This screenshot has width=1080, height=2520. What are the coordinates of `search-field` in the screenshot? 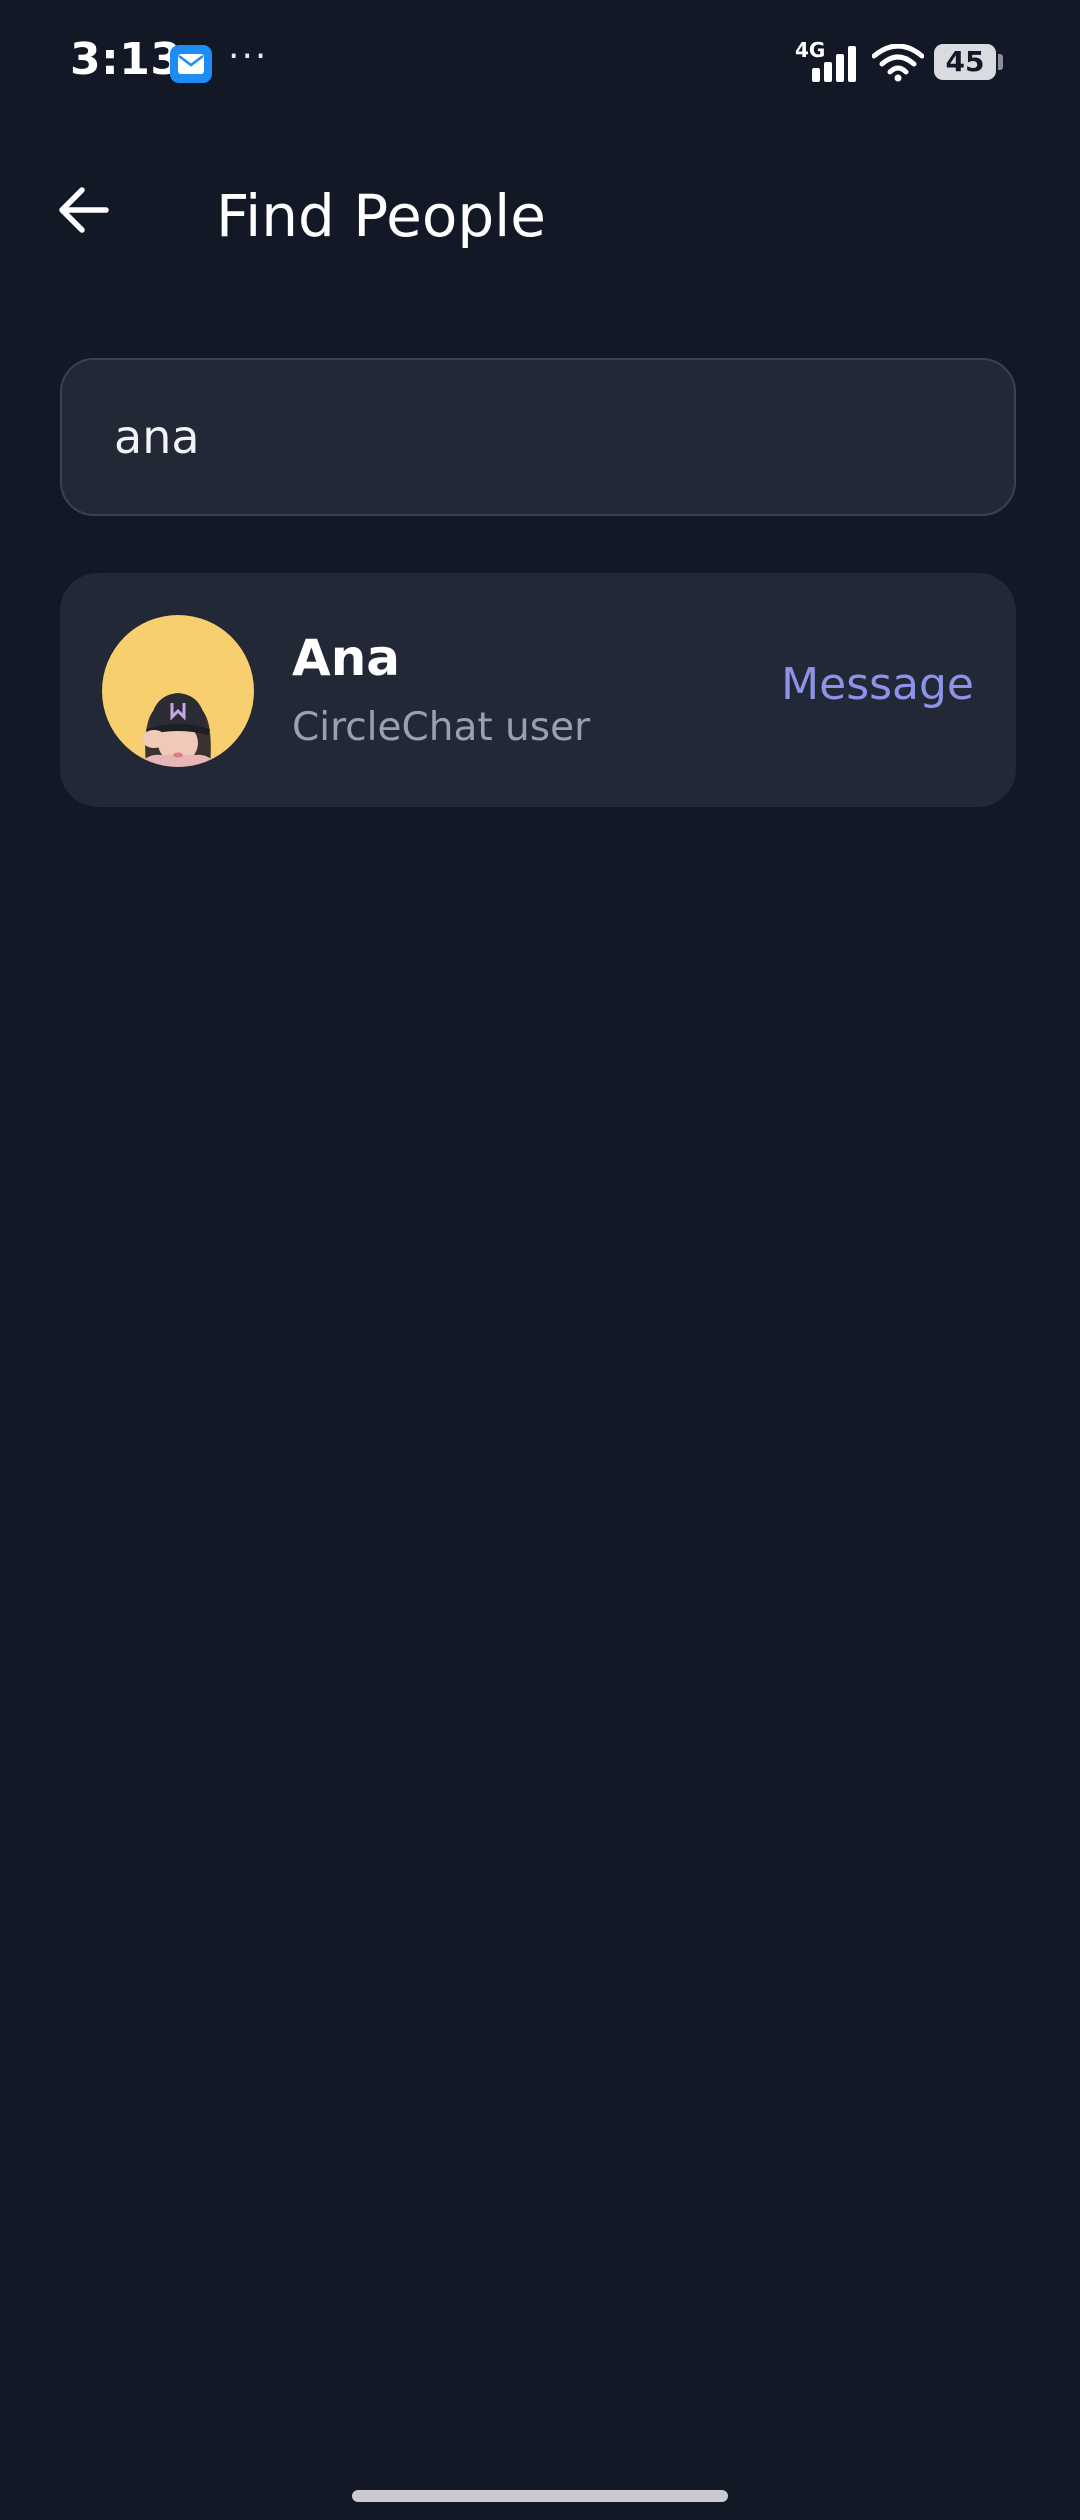 It's located at (538, 437).